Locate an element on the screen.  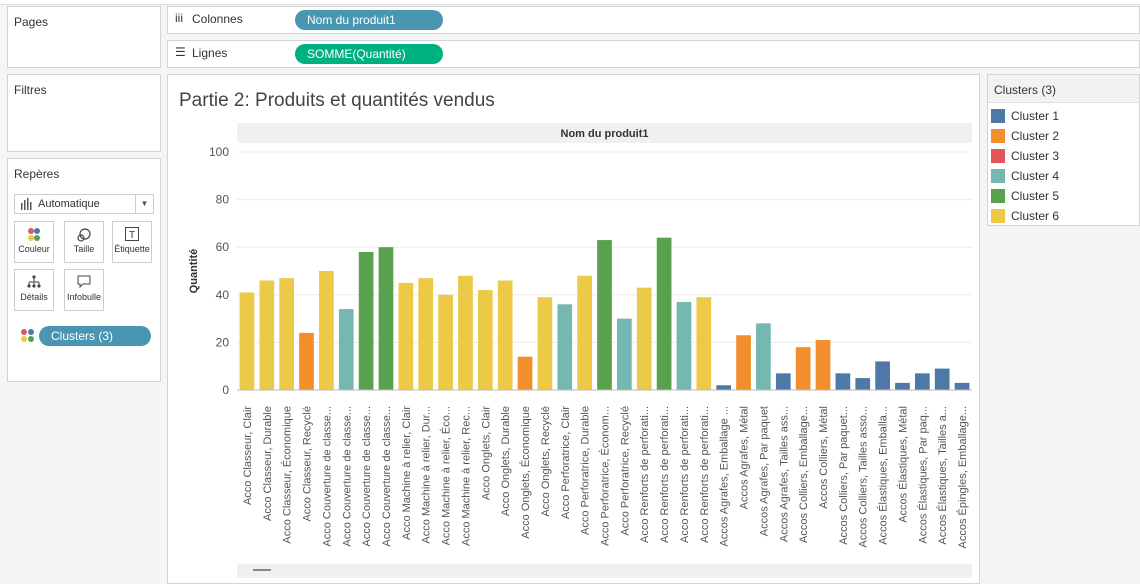
mark-type-label: Automatique is located at coordinates (69, 204).